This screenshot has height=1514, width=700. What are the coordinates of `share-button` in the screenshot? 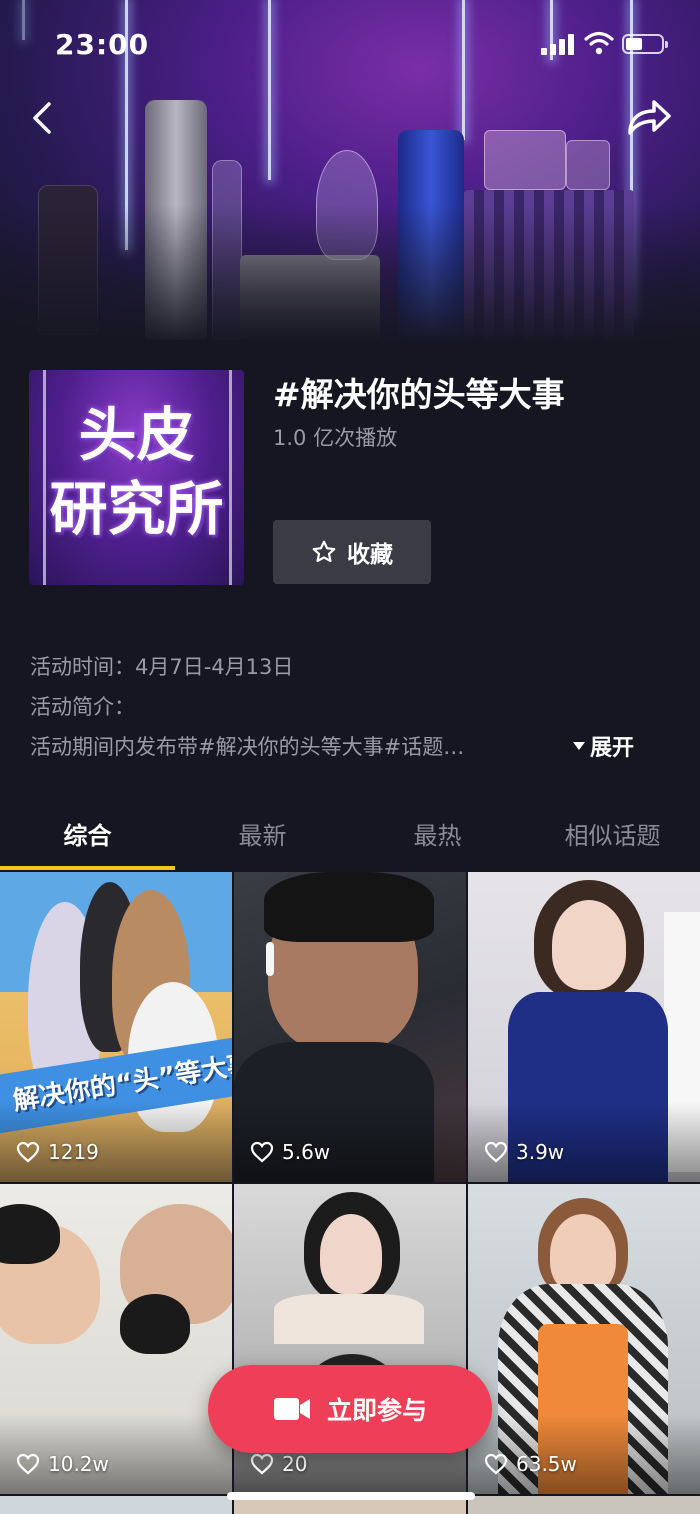 It's located at (649, 118).